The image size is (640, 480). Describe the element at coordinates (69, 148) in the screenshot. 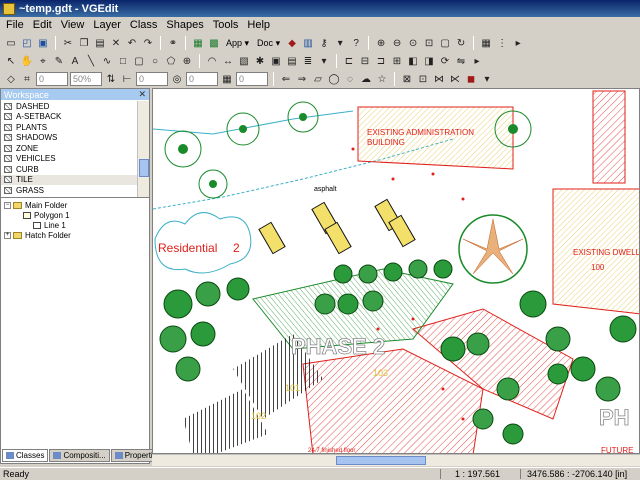

I see `layer-item: ZONE` at that location.